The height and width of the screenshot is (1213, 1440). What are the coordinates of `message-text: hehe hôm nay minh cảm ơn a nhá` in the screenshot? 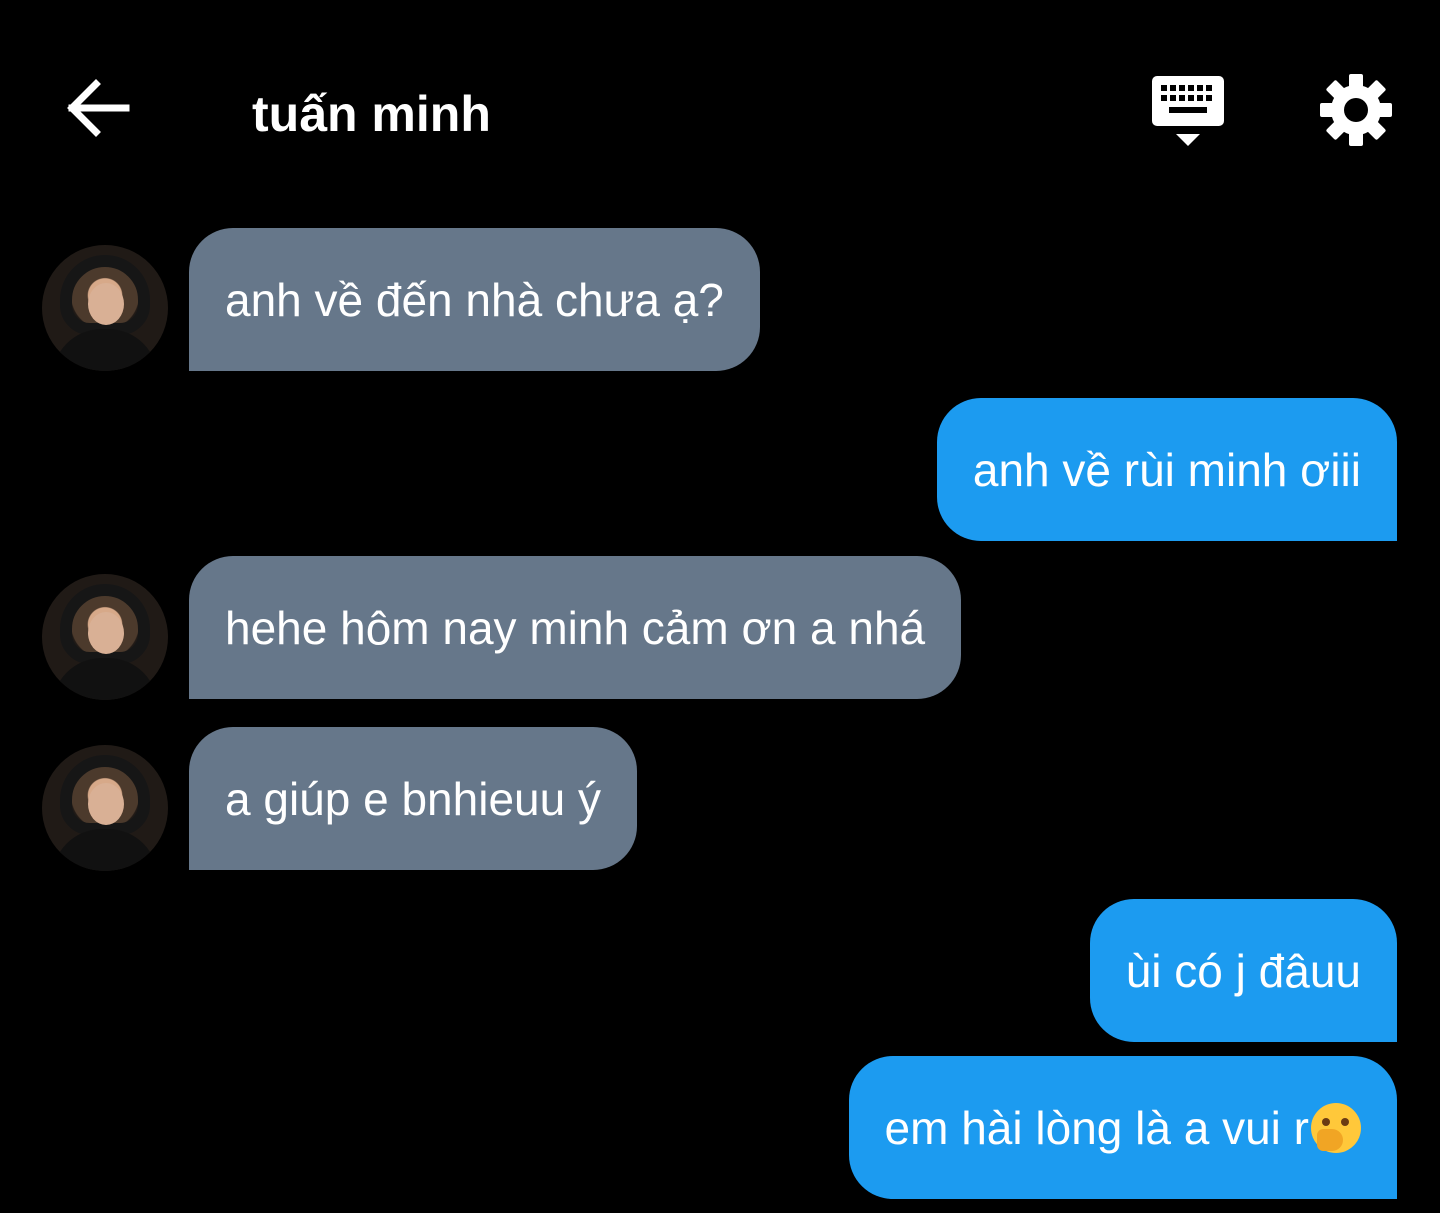 It's located at (575, 627).